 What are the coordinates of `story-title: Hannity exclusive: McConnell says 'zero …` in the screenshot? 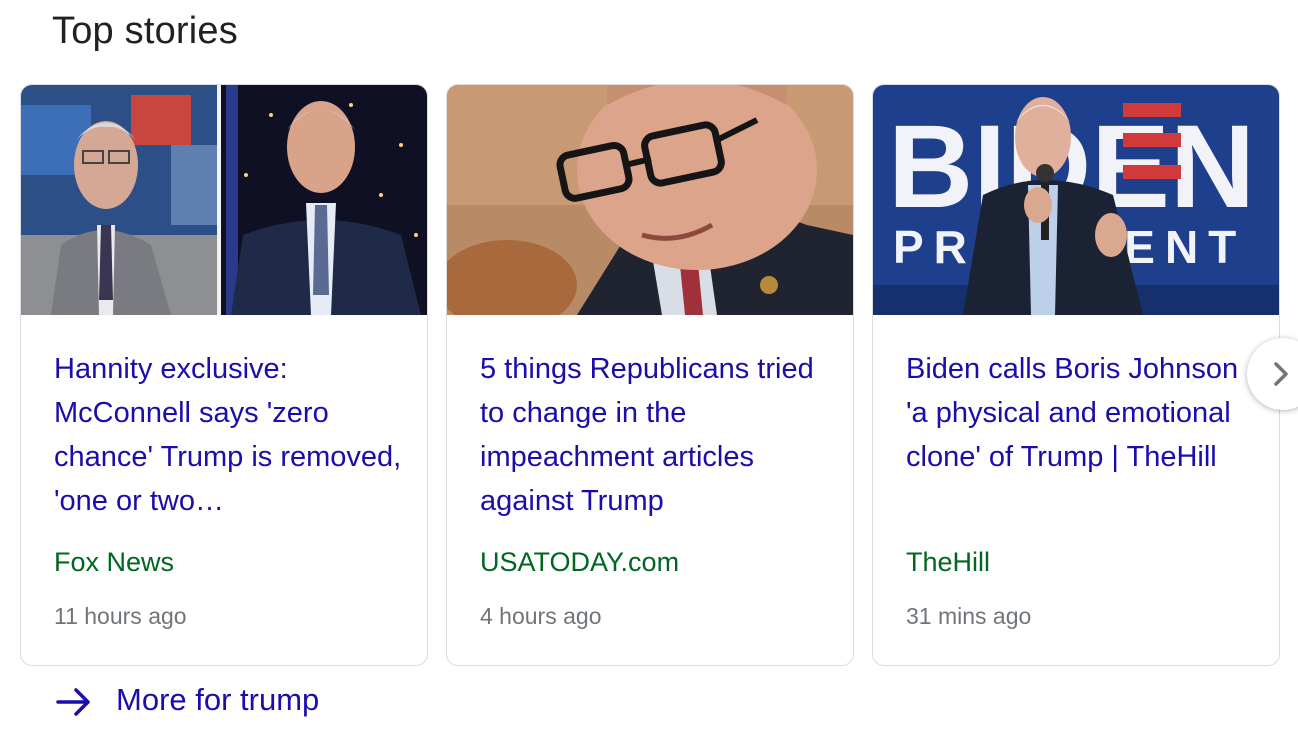 It's located at (229, 435).